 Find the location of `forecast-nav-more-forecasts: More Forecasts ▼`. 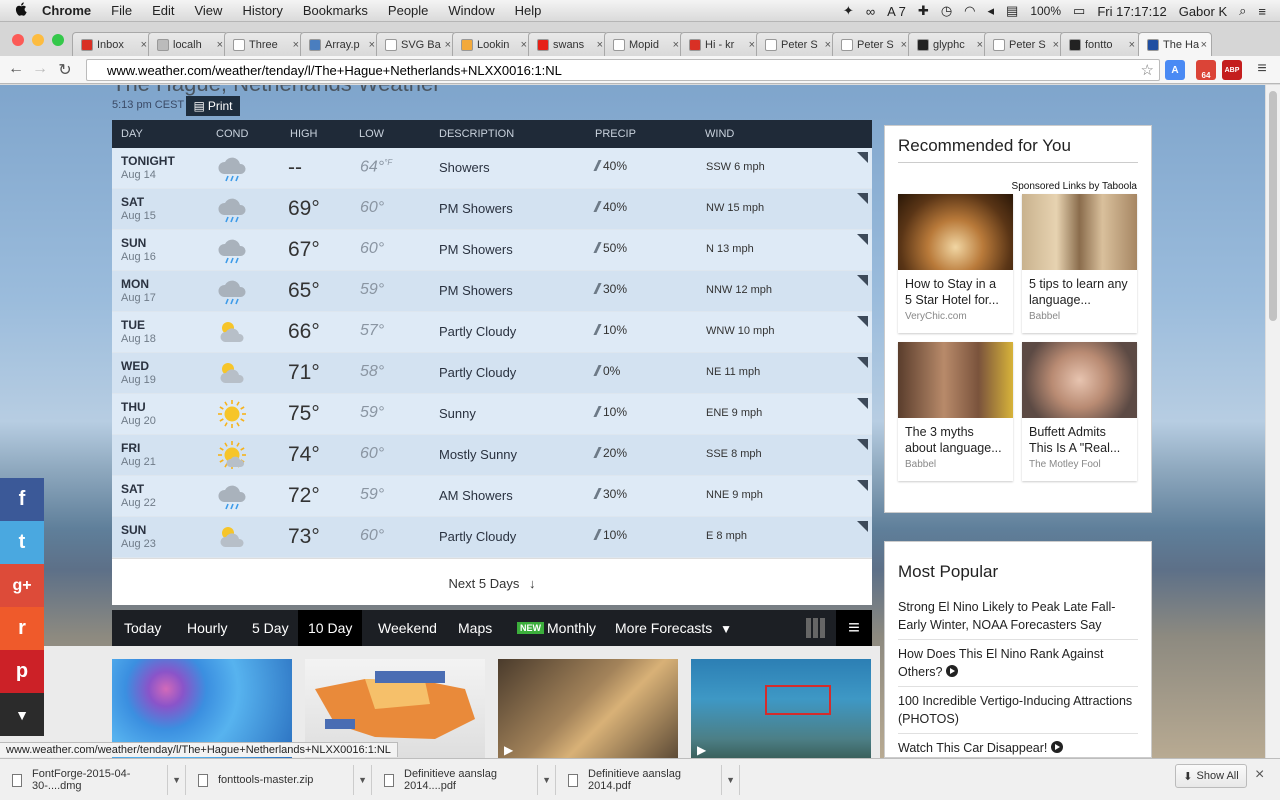

forecast-nav-more-forecasts: More Forecasts ▼ is located at coordinates (673, 628).